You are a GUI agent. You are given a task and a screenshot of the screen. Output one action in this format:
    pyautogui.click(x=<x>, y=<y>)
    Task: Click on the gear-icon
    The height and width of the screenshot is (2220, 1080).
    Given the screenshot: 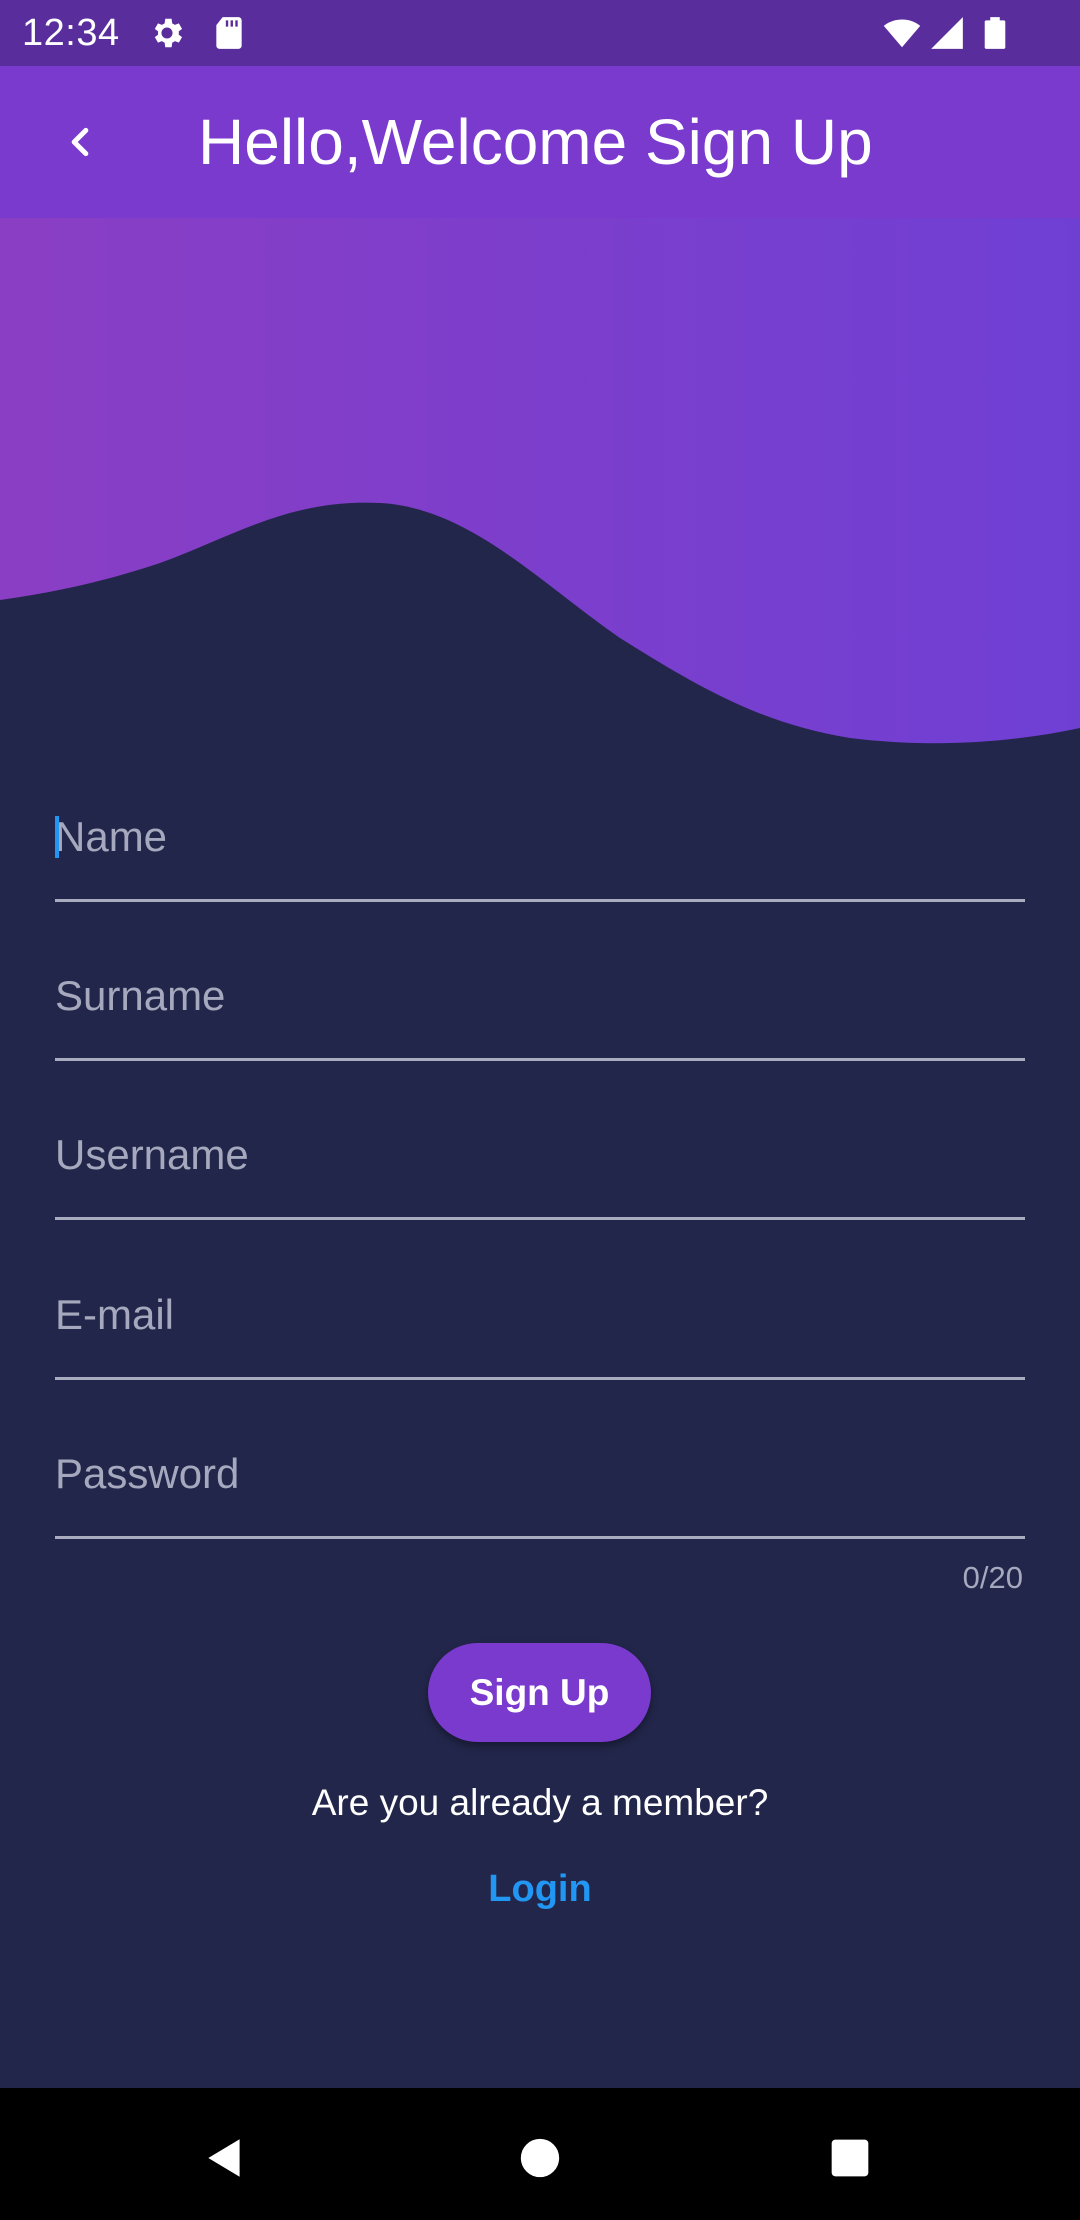 What is the action you would take?
    pyautogui.click(x=168, y=33)
    